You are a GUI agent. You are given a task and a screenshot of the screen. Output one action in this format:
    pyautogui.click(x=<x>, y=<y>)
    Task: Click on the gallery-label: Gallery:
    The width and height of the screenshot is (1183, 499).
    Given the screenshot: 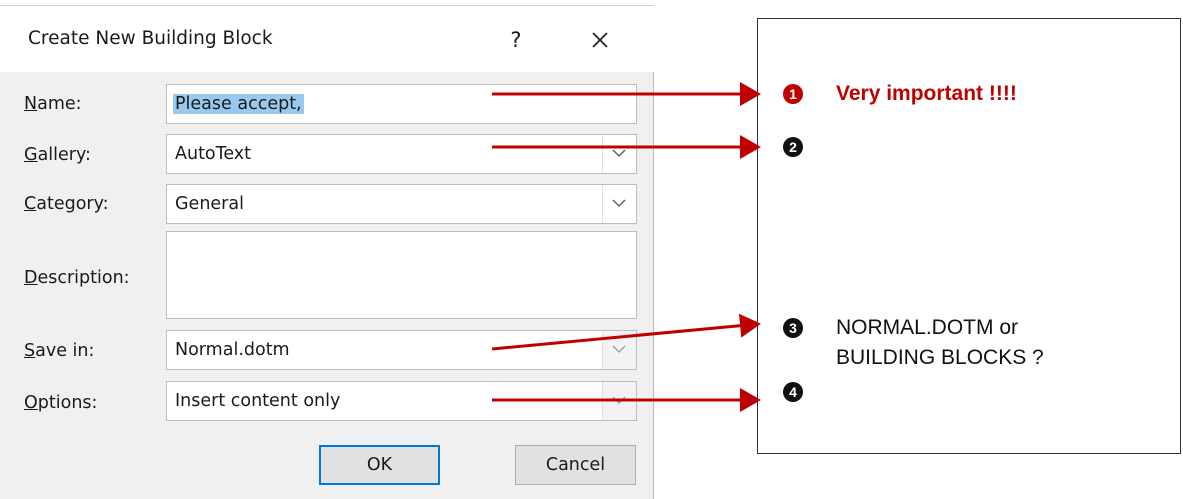 What is the action you would take?
    pyautogui.click(x=57, y=155)
    